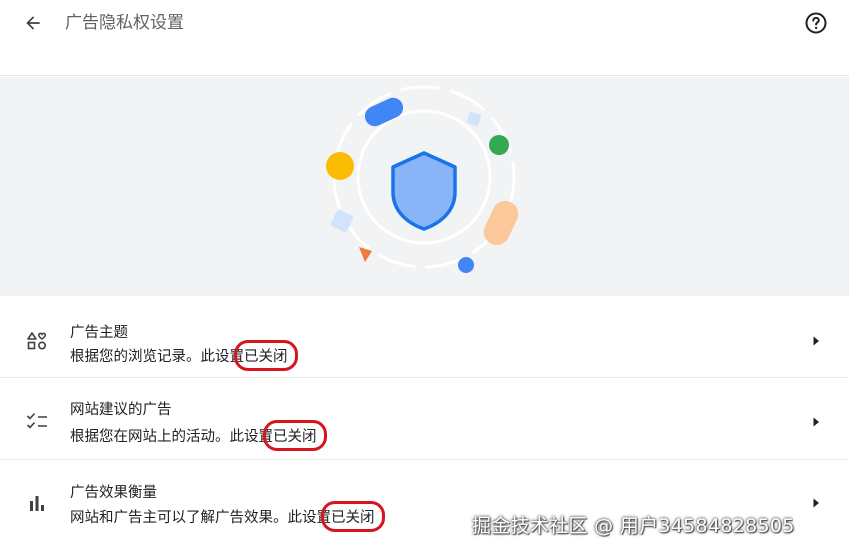 The height and width of the screenshot is (551, 849). What do you see at coordinates (474, 119) in the screenshot?
I see `light-blue-square-shape` at bounding box center [474, 119].